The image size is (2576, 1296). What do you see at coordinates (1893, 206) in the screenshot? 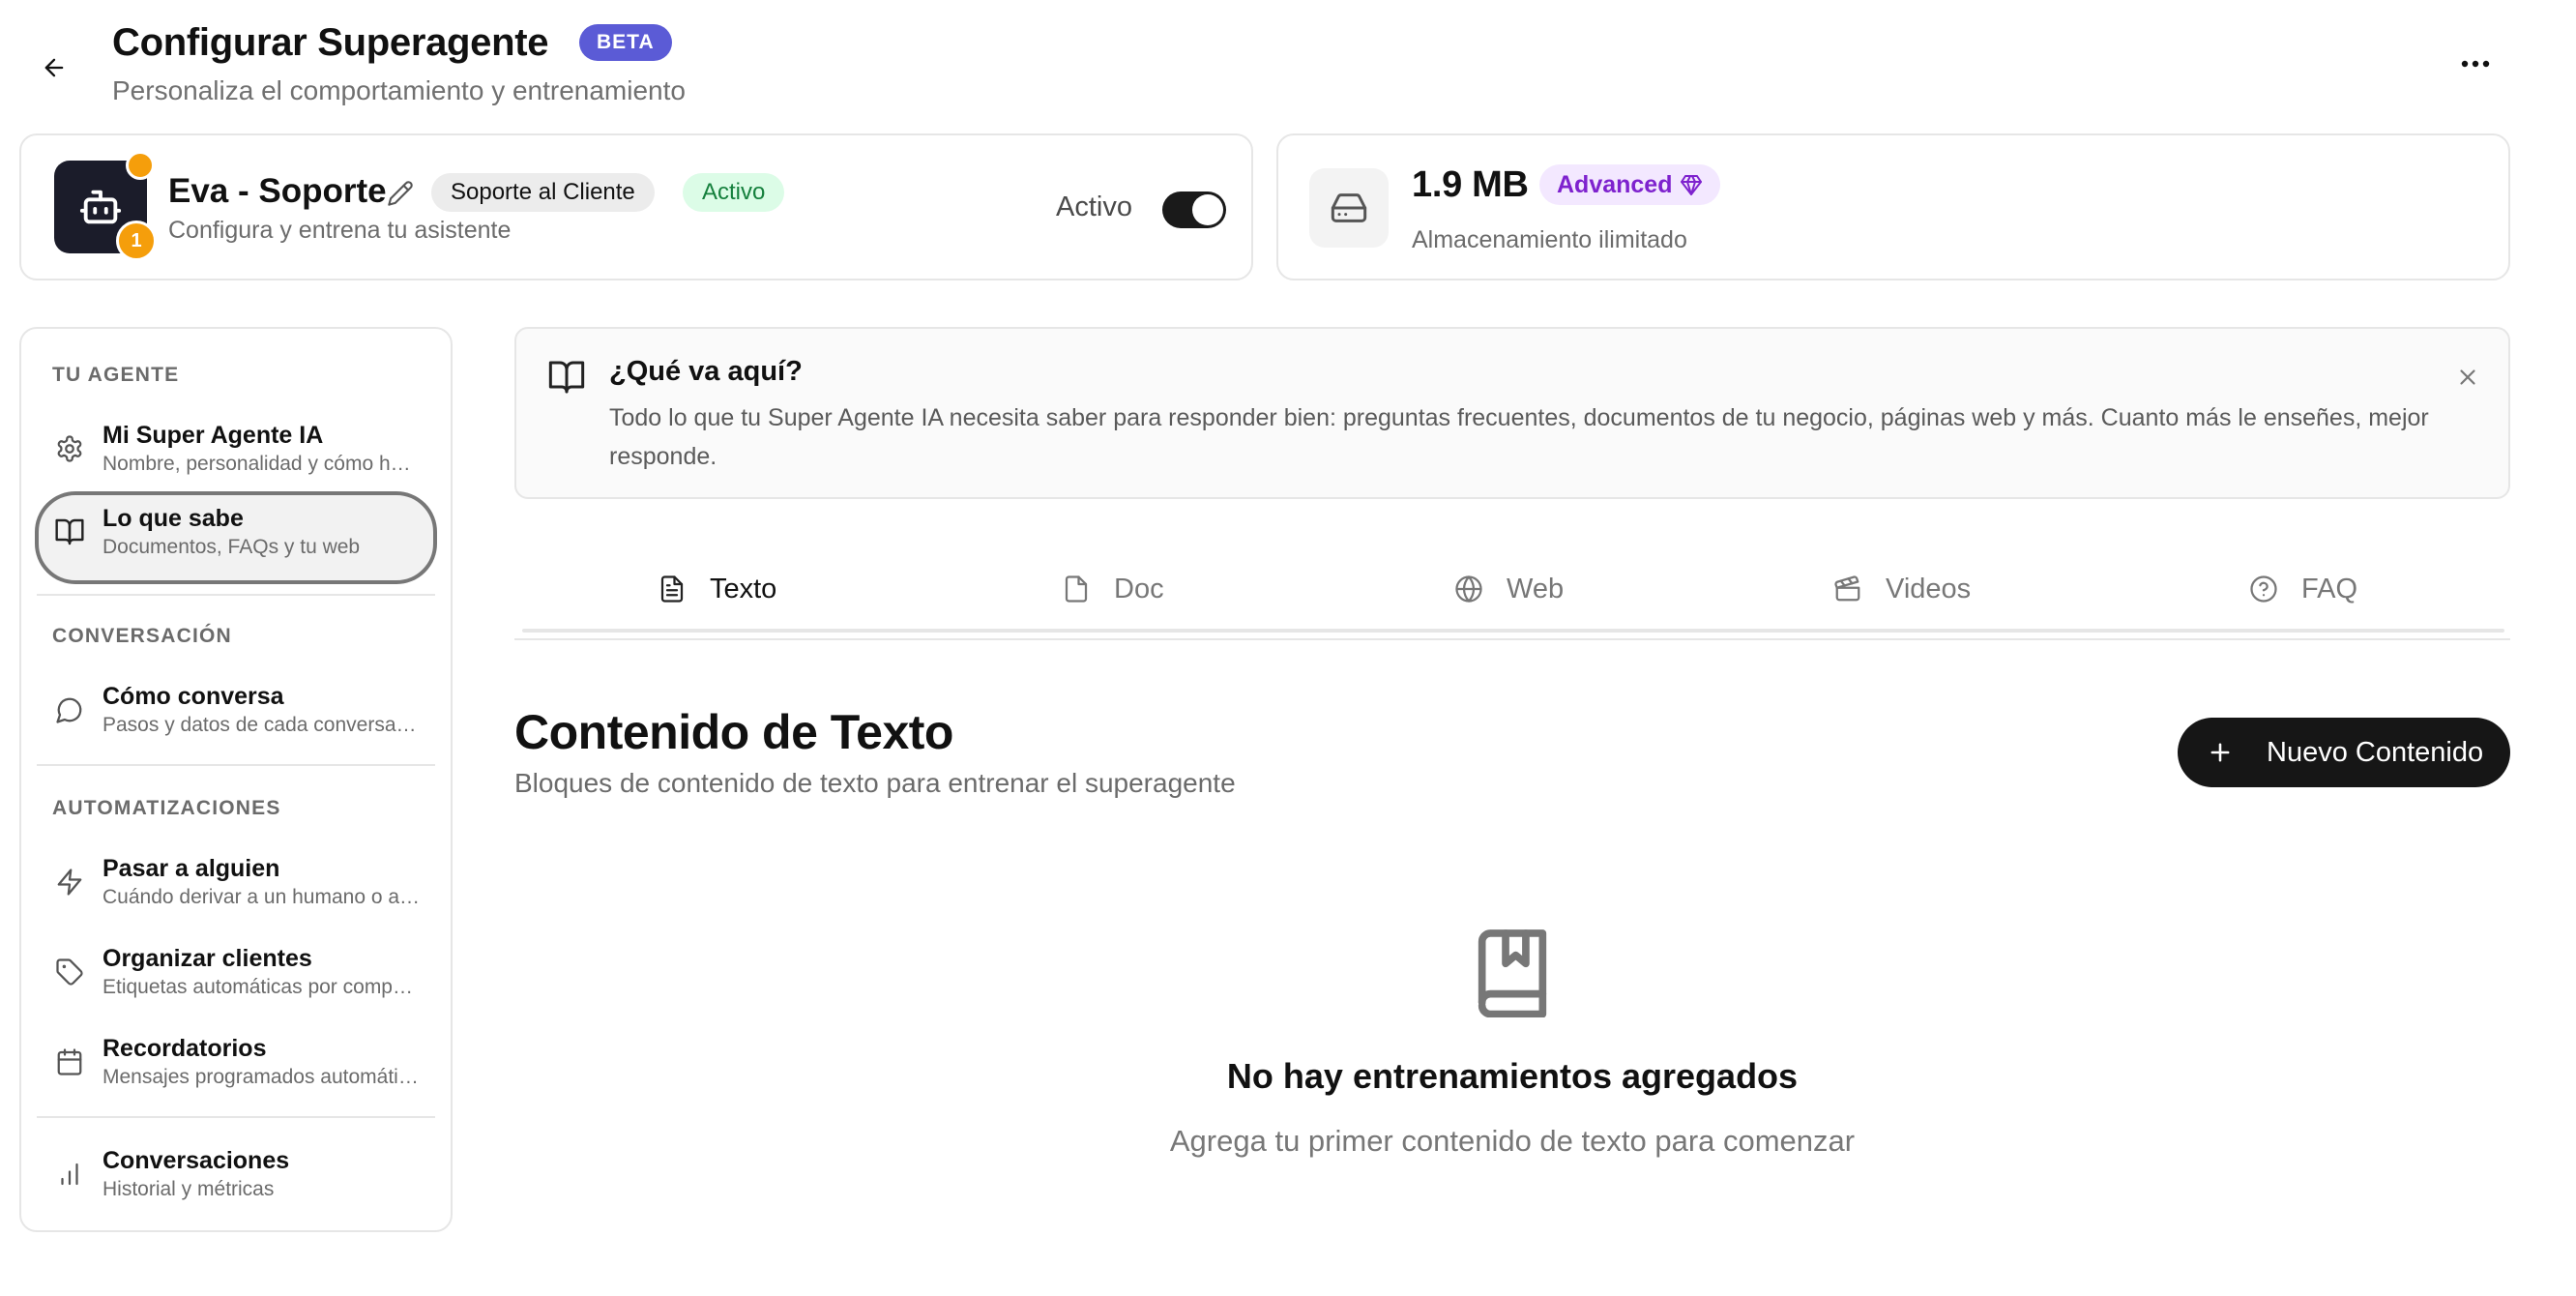
I see `storage-card: 1.9 MB Advanced Almacenamiento ilimitado` at bounding box center [1893, 206].